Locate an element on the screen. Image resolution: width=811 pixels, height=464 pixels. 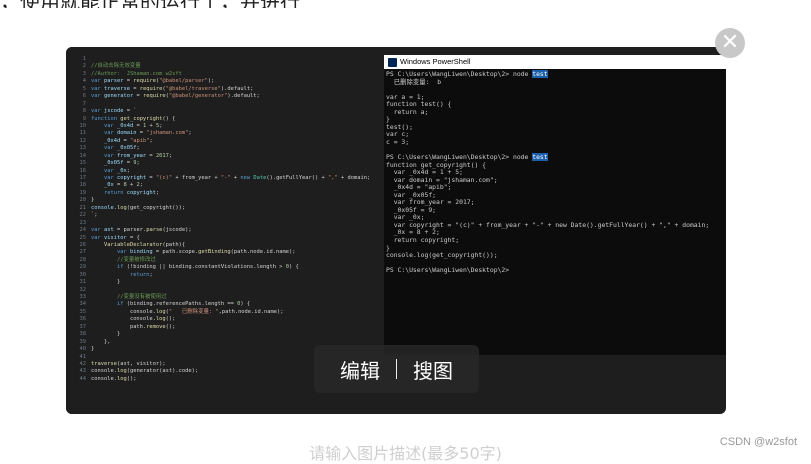
code-line: 25 var visitor = { is located at coordinates (225, 238).